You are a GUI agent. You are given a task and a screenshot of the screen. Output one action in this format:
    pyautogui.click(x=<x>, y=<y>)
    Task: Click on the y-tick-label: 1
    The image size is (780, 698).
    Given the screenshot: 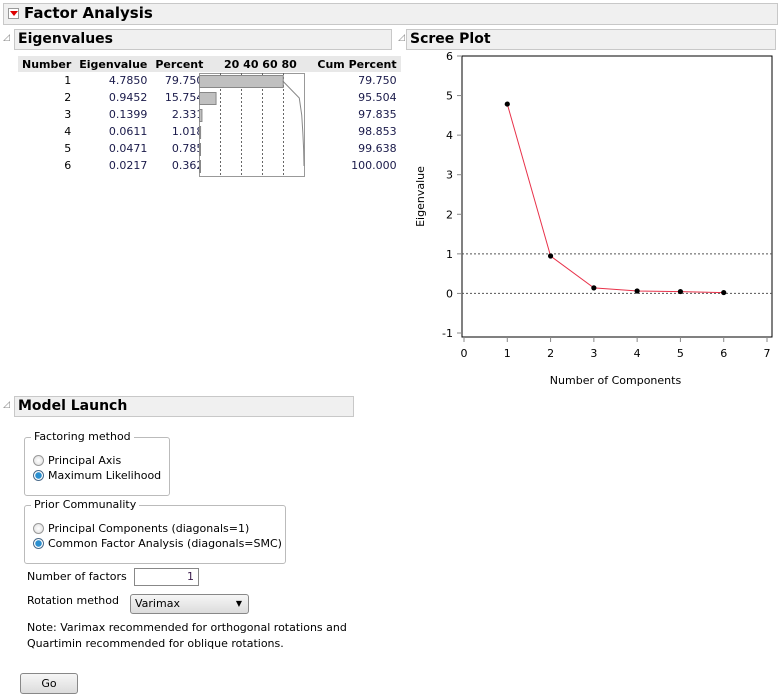 What is the action you would take?
    pyautogui.click(x=449, y=254)
    